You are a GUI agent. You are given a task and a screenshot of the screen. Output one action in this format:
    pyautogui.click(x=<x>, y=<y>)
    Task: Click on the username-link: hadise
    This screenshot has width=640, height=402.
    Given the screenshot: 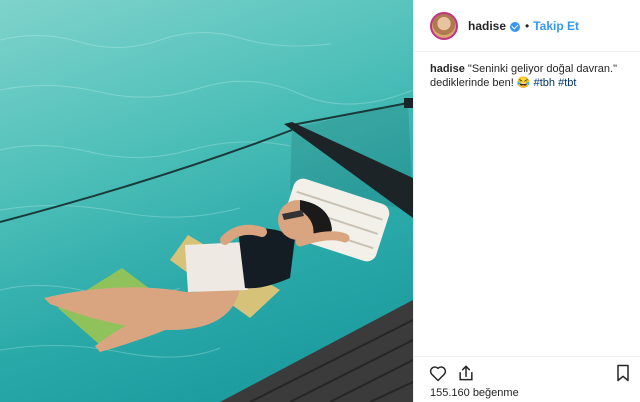 What is the action you would take?
    pyautogui.click(x=487, y=26)
    